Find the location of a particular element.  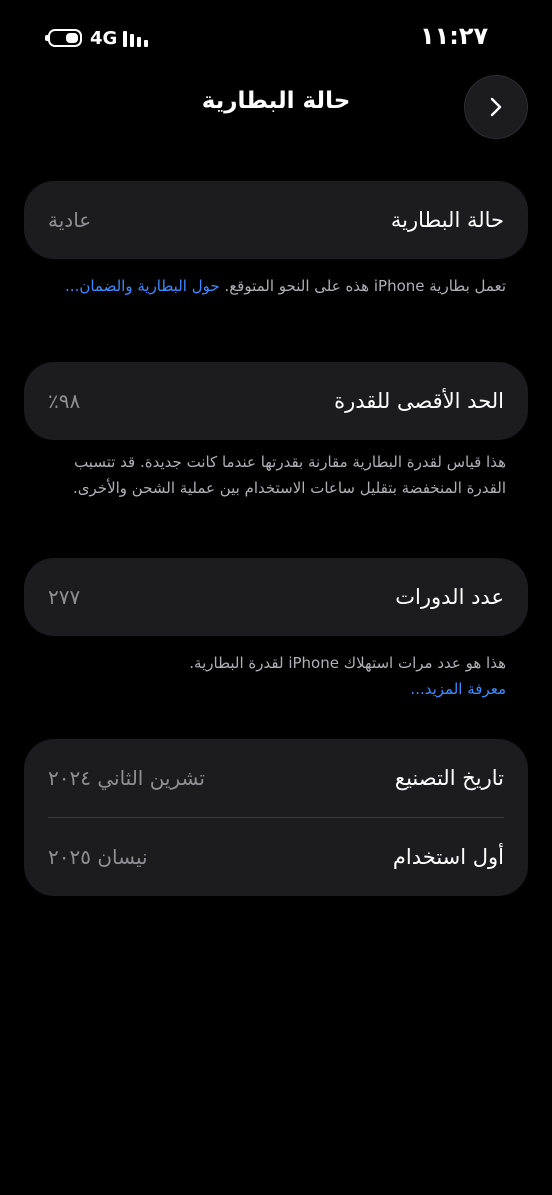

first-use-row: أول استخدام نيسان ٢٠٢٥ is located at coordinates (276, 857).